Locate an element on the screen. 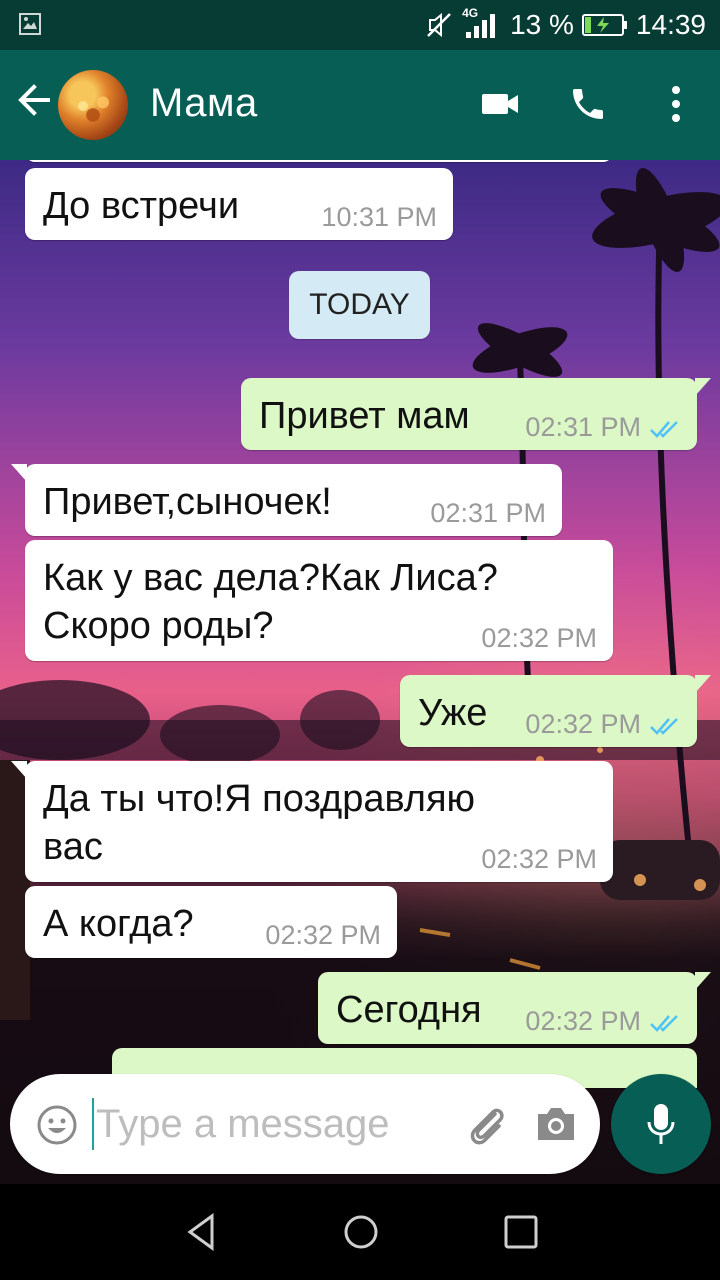 Image resolution: width=720 pixels, height=1280 pixels. more-options-button is located at coordinates (676, 104).